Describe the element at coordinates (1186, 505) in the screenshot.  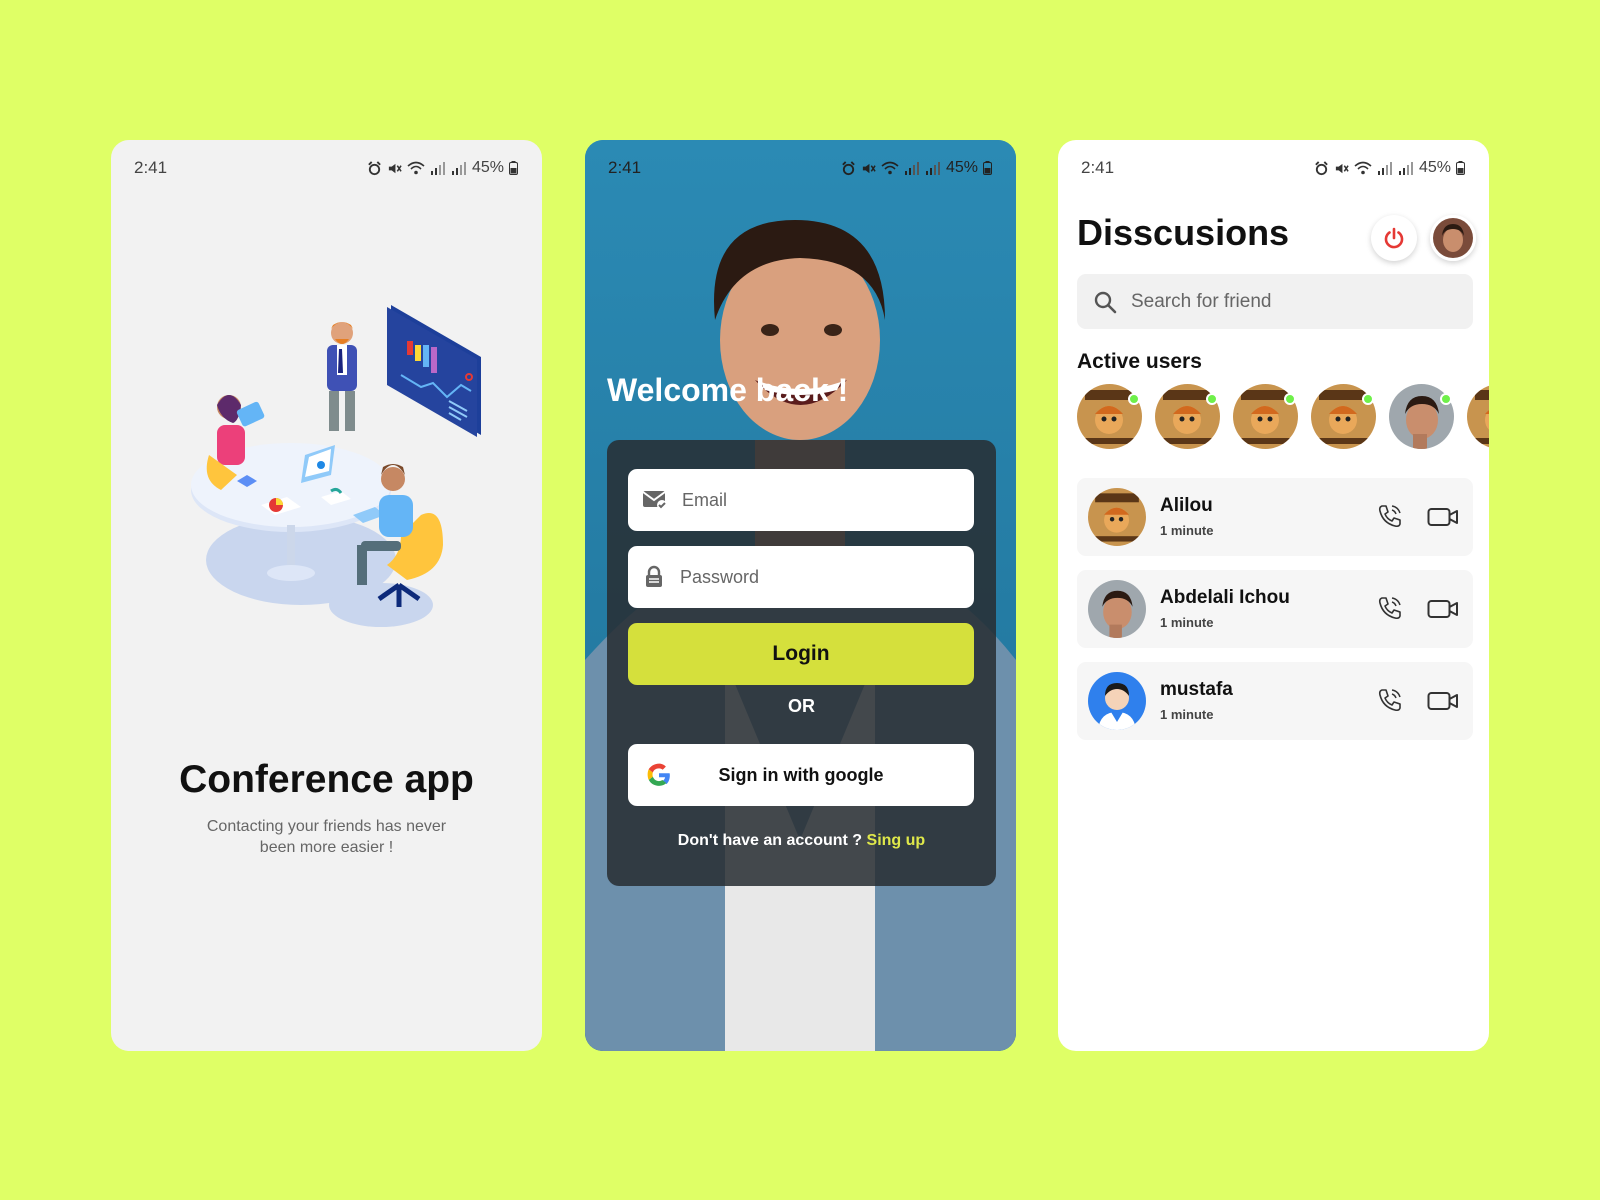
I see `chat-name: Alilou` at that location.